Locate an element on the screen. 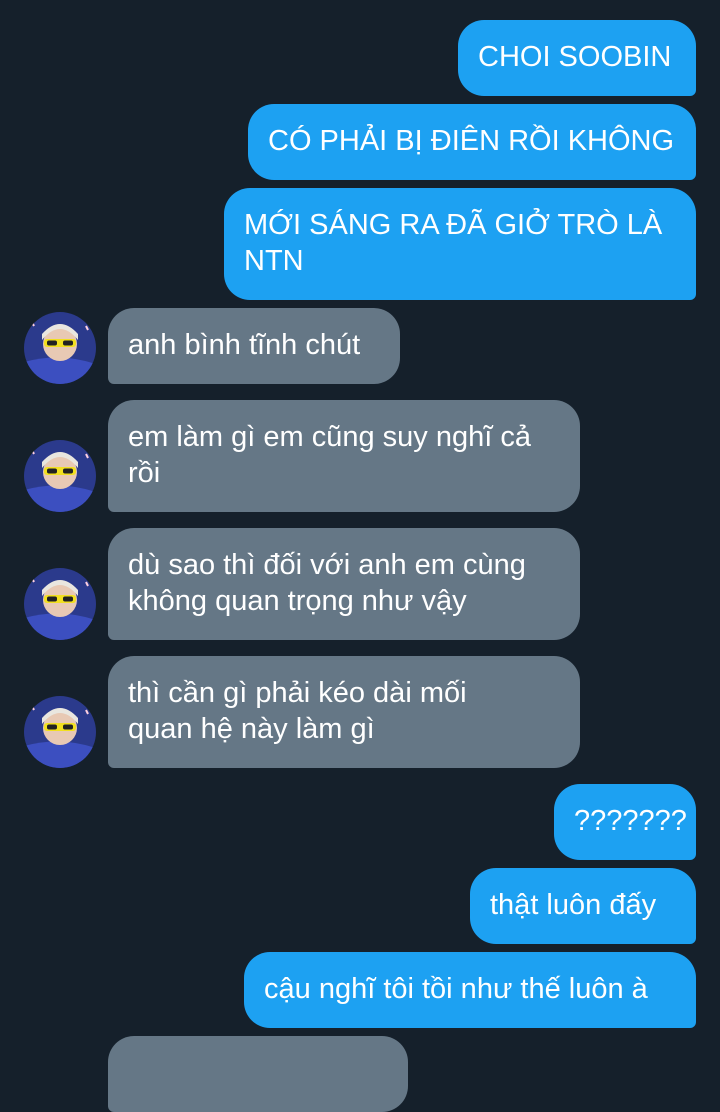 This screenshot has height=1112, width=720. message-bubble-outgoing: cậu nghĩ tôi tồi như thế luôn à is located at coordinates (470, 990).